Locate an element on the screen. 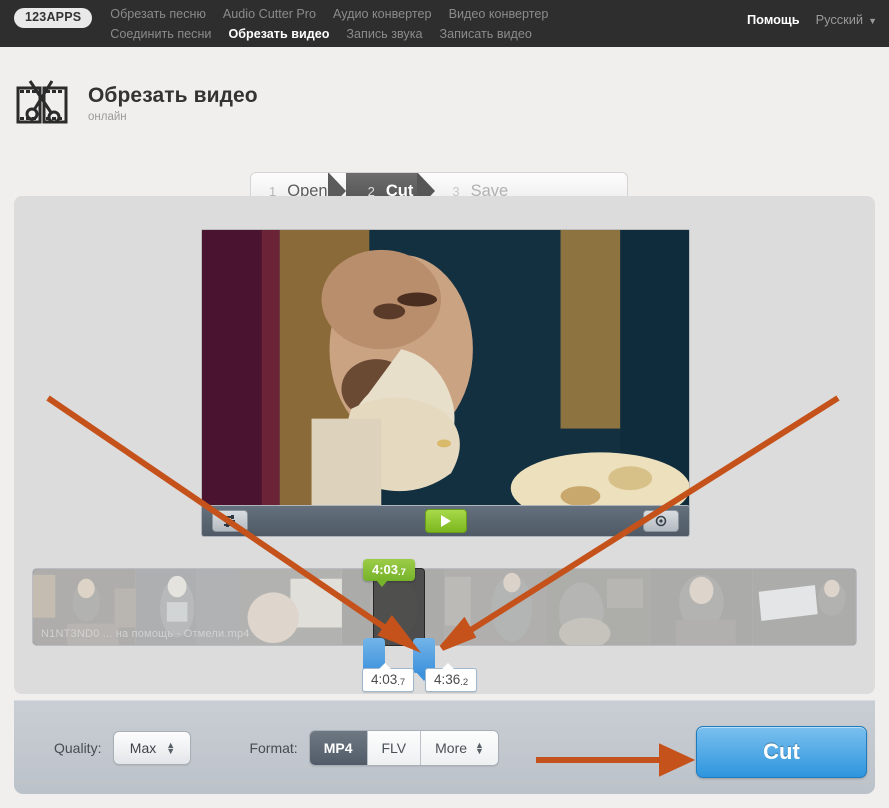 This screenshot has width=889, height=808. mute-icon is located at coordinates (661, 521).